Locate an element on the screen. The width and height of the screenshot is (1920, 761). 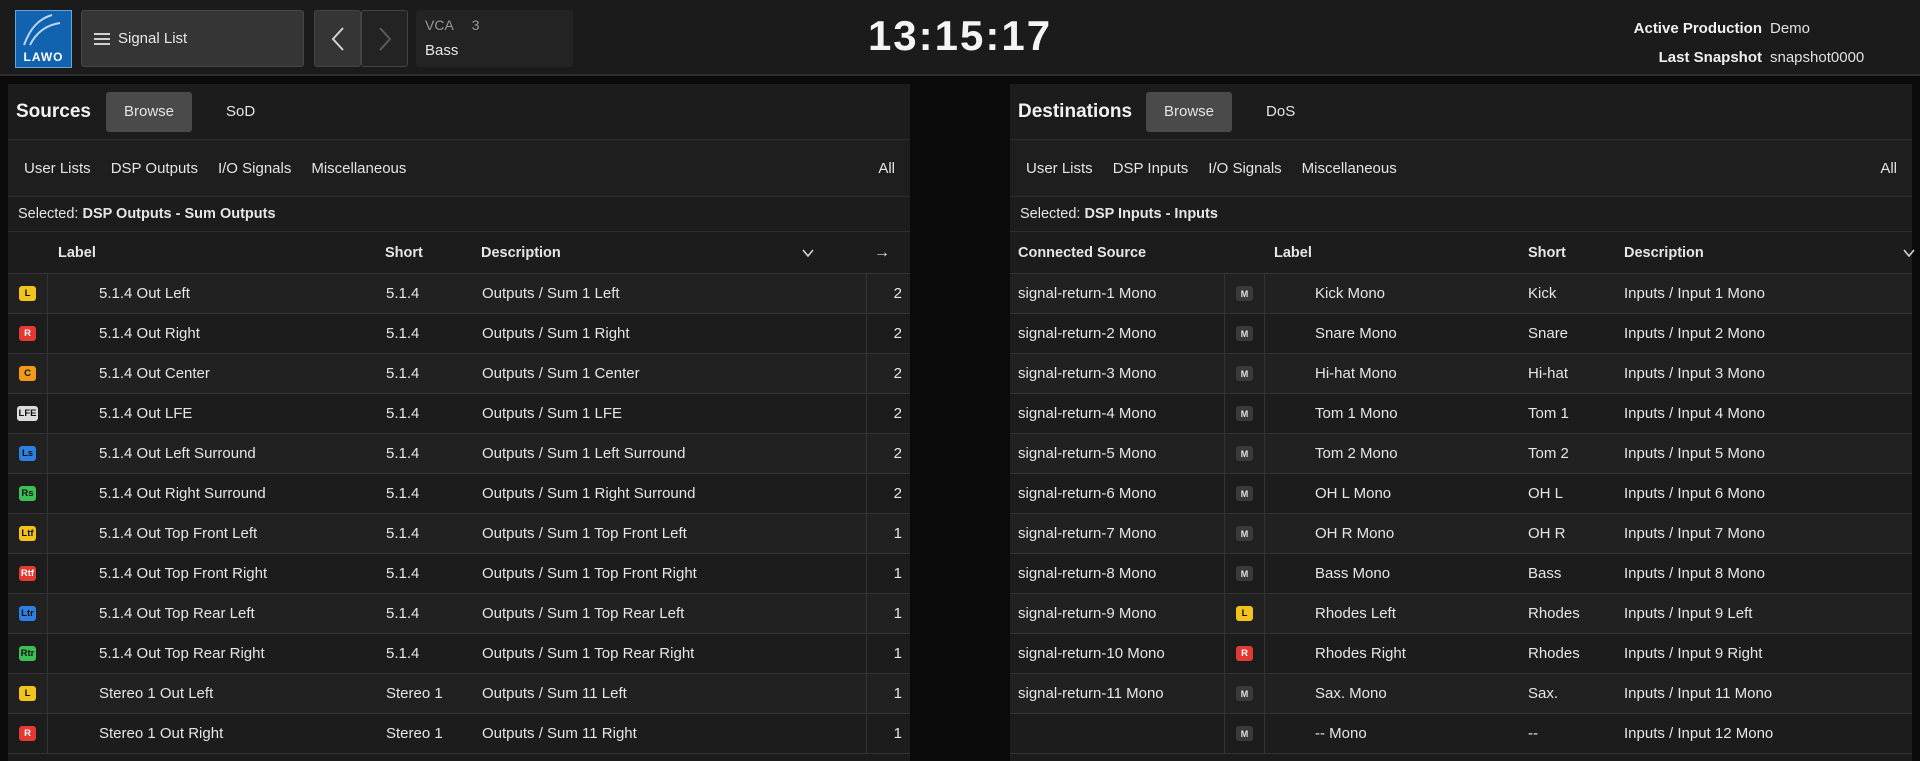
row-short: 5.1.4 is located at coordinates (403, 533).